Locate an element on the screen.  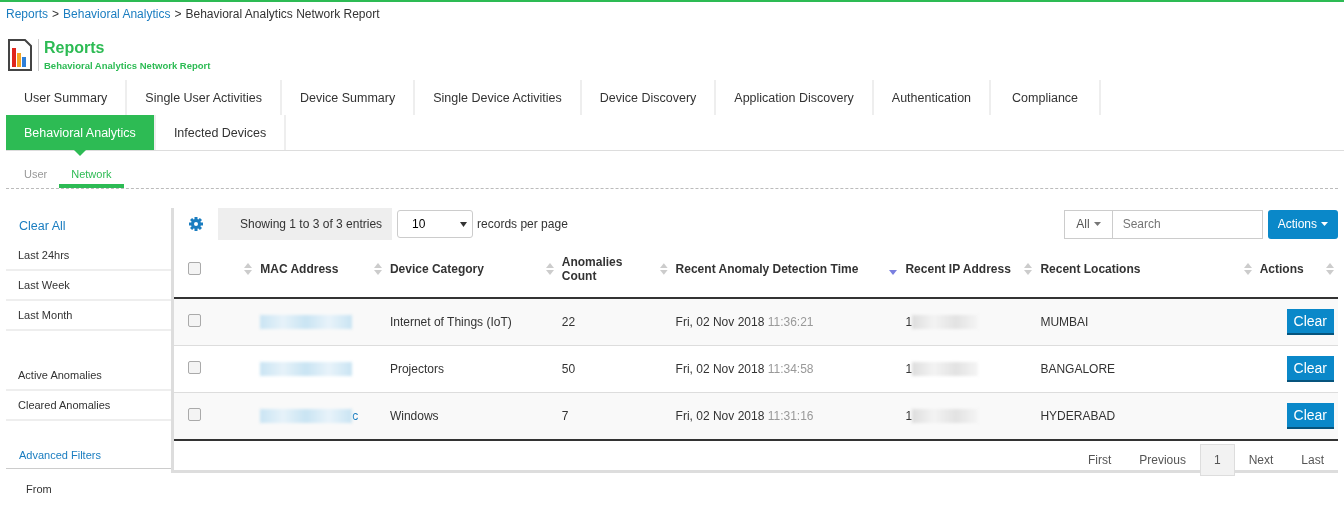
select-all-checkbox is located at coordinates (194, 268).